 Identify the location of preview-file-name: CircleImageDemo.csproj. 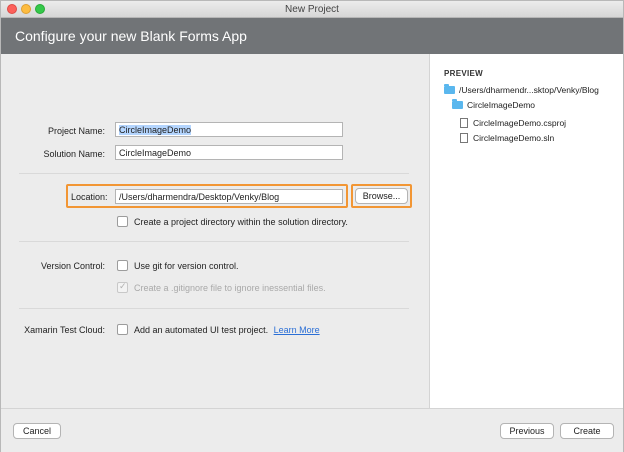
(520, 123).